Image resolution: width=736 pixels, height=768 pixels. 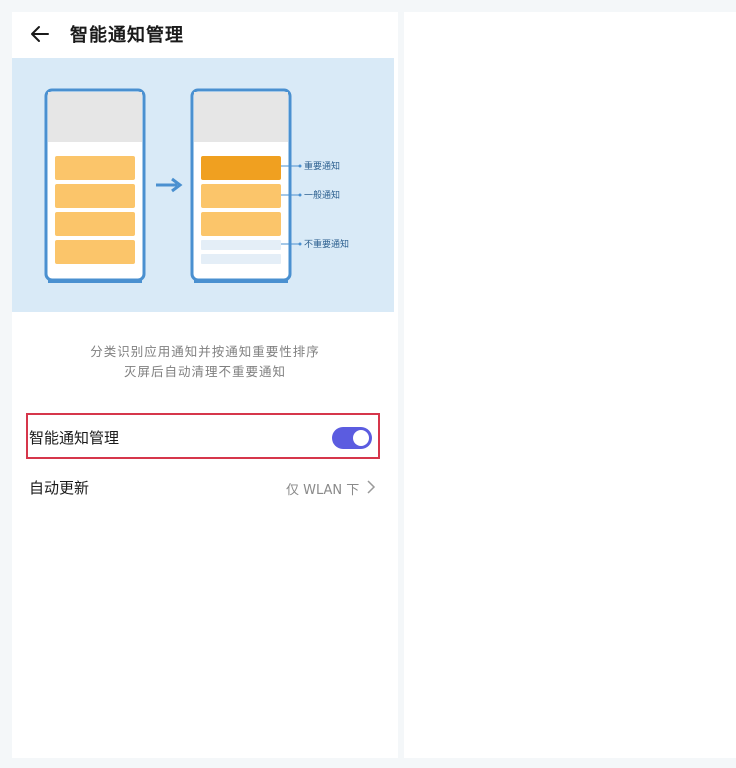 What do you see at coordinates (322, 195) in the screenshot?
I see `label-general: 一般通知` at bounding box center [322, 195].